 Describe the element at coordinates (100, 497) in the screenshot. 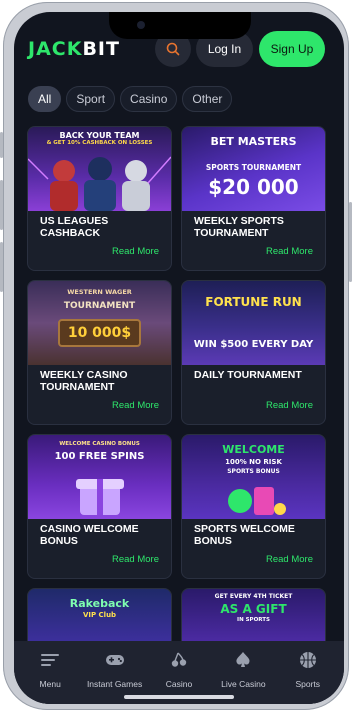

I see `gift-box-illustration` at that location.